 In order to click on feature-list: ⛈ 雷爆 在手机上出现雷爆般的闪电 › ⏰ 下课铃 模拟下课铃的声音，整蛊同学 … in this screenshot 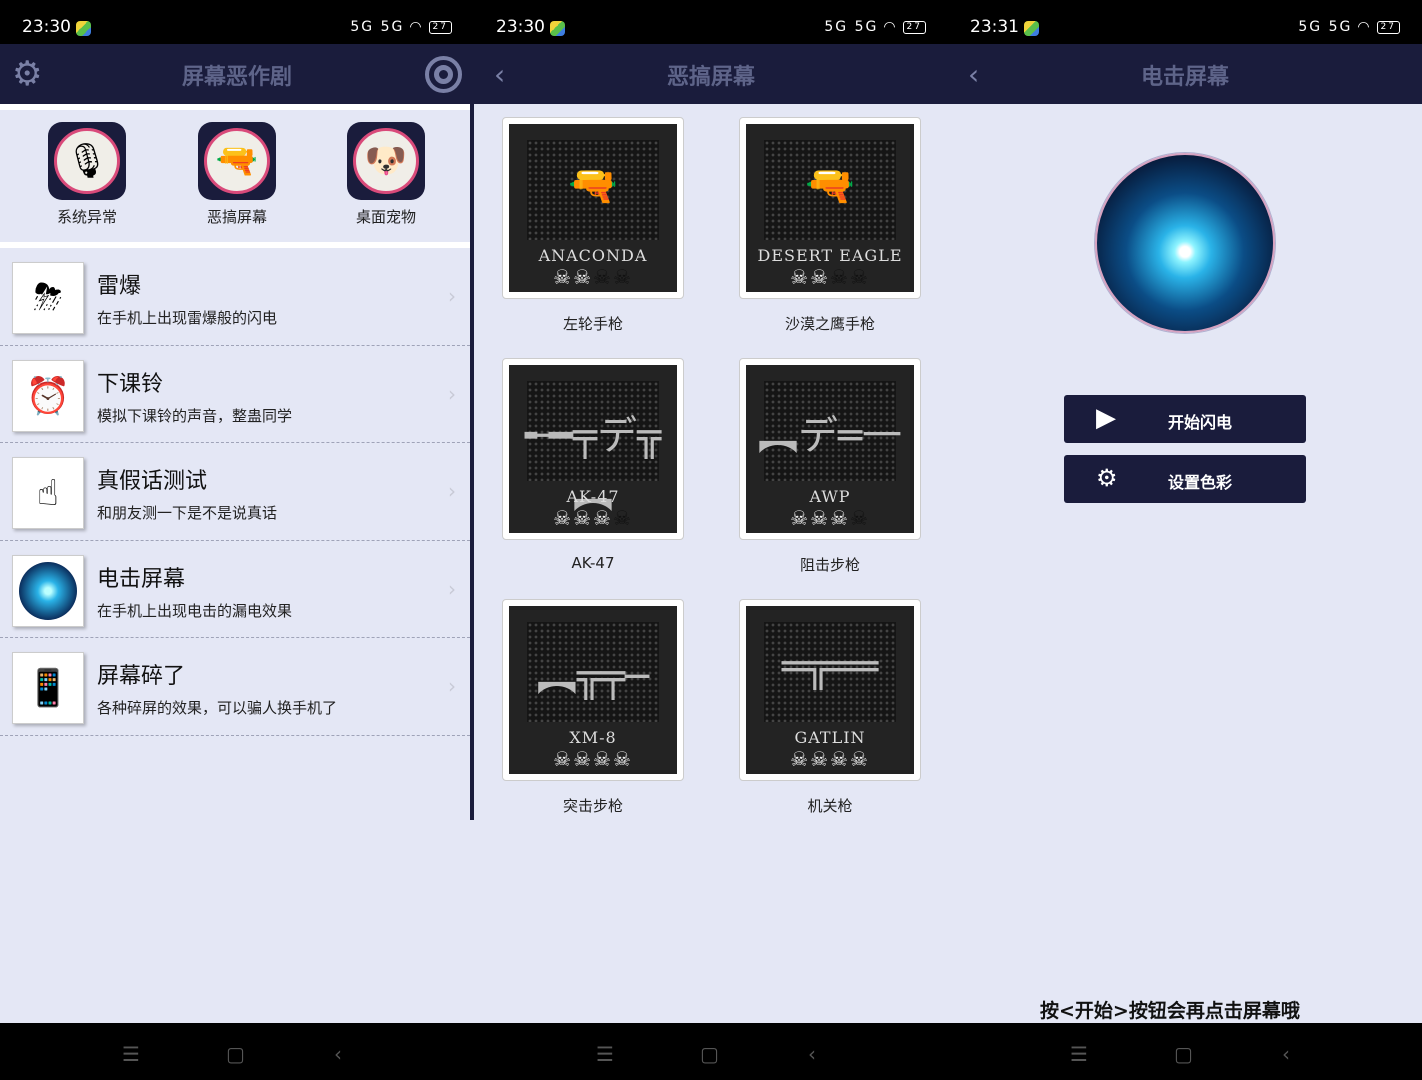, I will do `click(235, 492)`.